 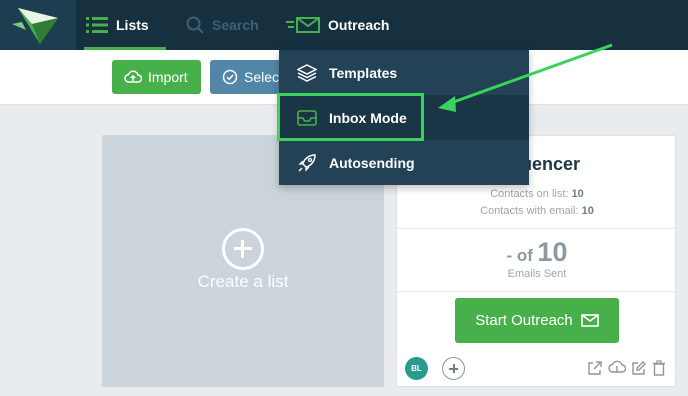 I want to click on contacts-with-email: Contacts with email: 10, so click(x=537, y=211).